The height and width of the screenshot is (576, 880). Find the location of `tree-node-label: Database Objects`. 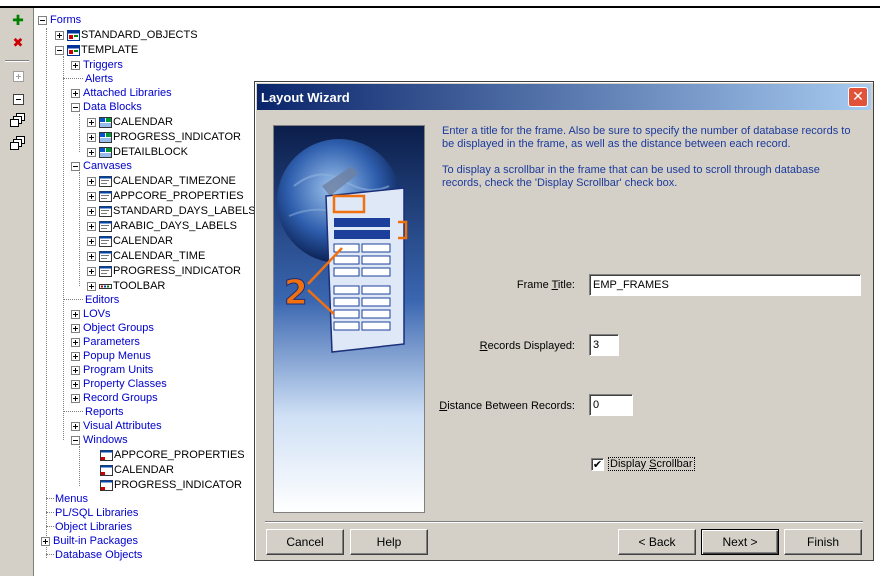

tree-node-label: Database Objects is located at coordinates (99, 555).